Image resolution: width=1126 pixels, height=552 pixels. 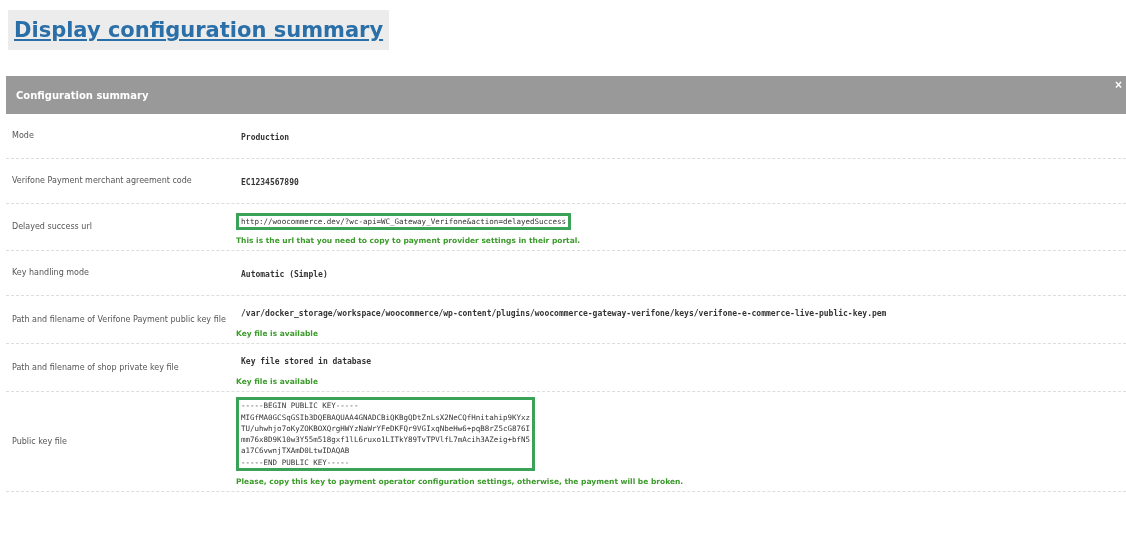 I want to click on setting-label: Verifone Payment merchant agreement code, so click(x=102, y=181).